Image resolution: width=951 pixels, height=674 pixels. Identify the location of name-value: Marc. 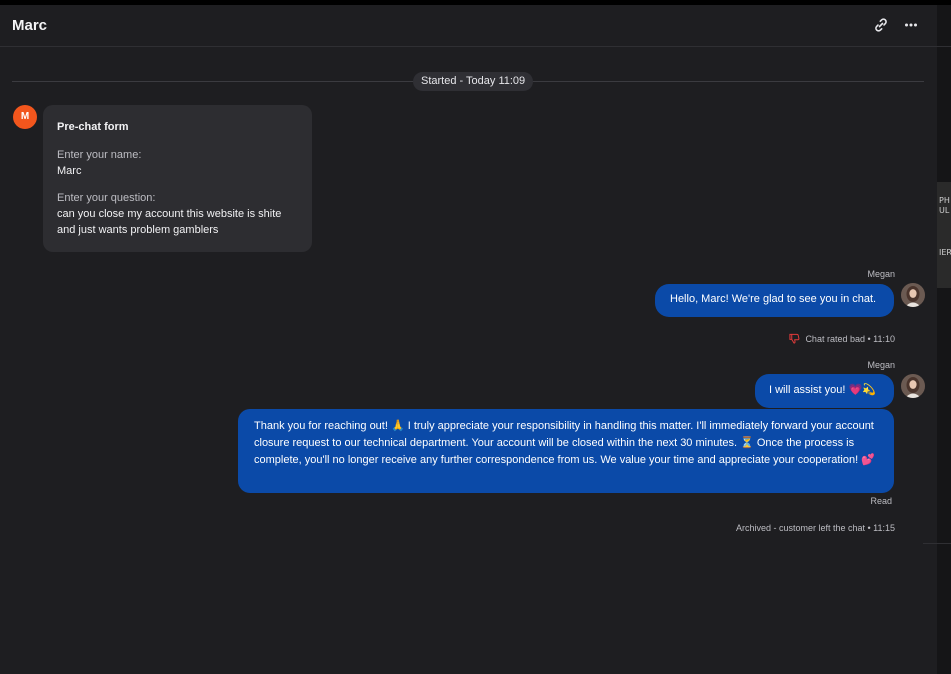
(69, 171).